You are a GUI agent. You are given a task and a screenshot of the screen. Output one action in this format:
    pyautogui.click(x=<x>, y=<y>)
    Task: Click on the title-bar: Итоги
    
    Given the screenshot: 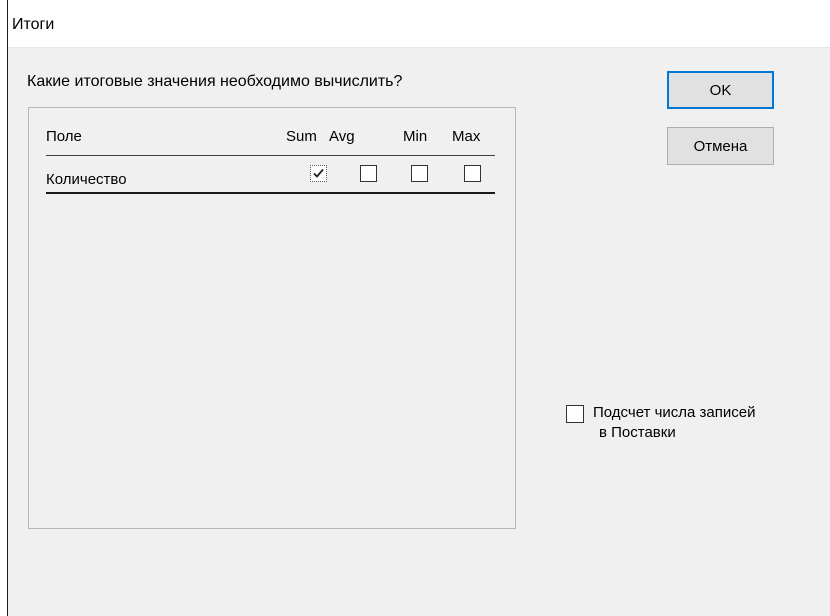 What is the action you would take?
    pyautogui.click(x=419, y=24)
    